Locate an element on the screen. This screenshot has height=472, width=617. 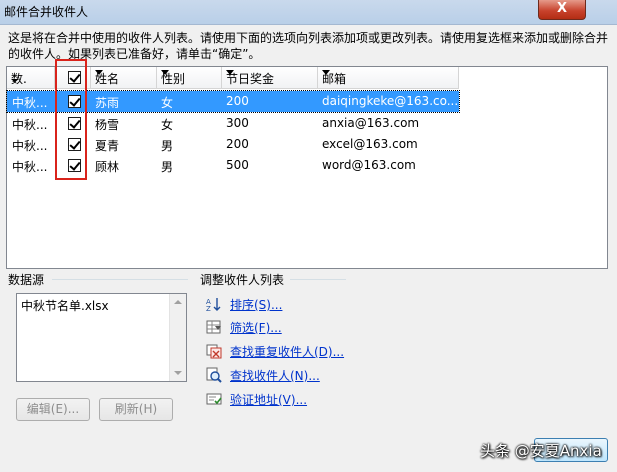
email-cell: word@163.com is located at coordinates (369, 165).